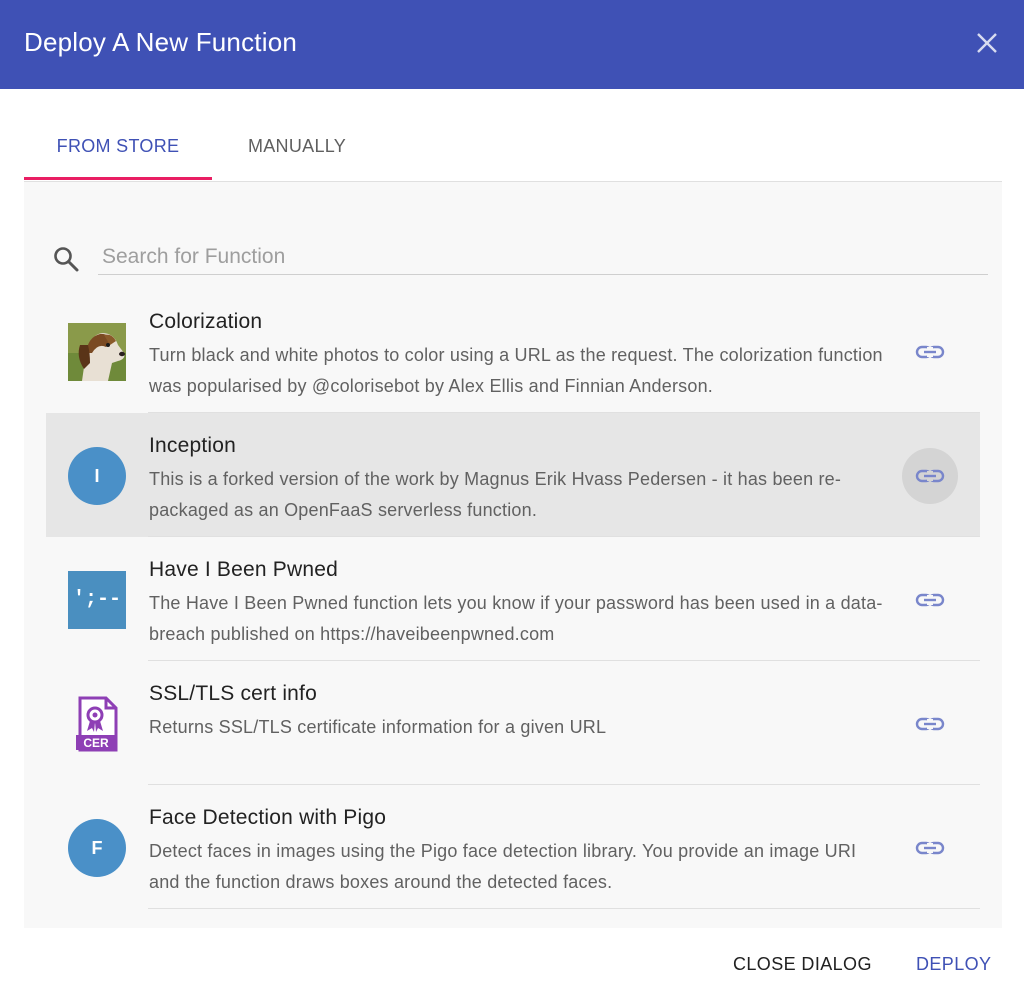  What do you see at coordinates (953, 964) in the screenshot?
I see `deploy-button: DEPLOY` at bounding box center [953, 964].